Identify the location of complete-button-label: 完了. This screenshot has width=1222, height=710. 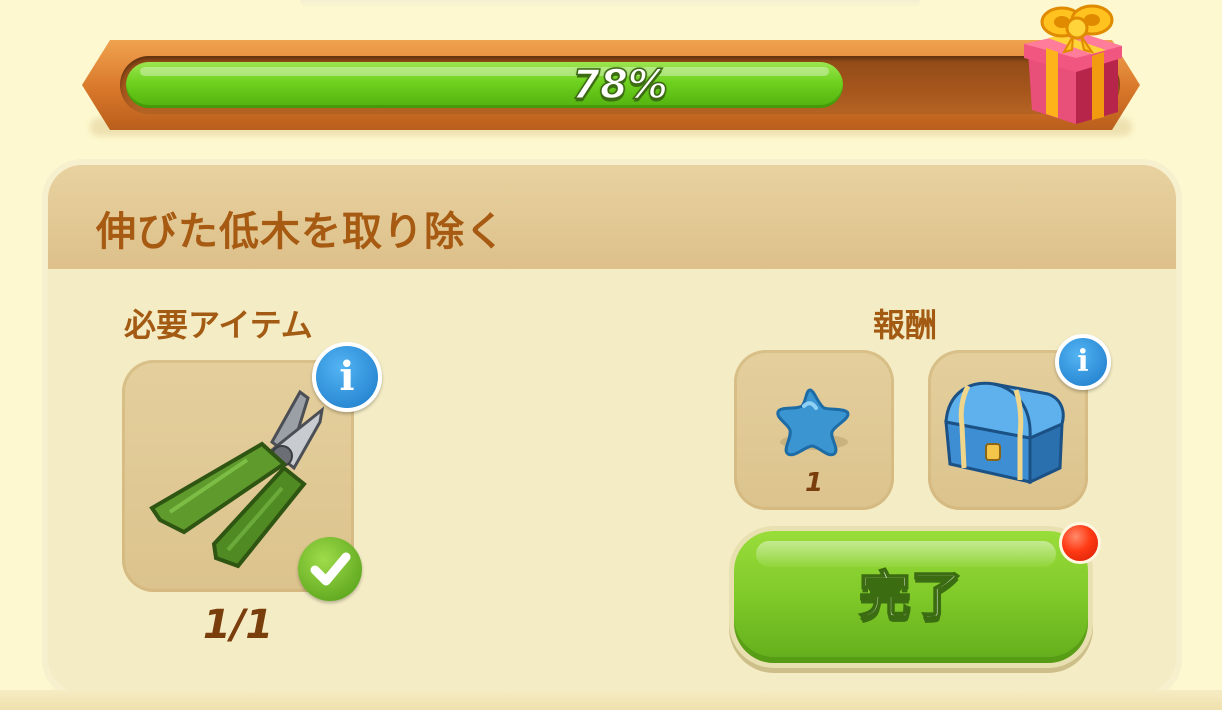
(911, 597).